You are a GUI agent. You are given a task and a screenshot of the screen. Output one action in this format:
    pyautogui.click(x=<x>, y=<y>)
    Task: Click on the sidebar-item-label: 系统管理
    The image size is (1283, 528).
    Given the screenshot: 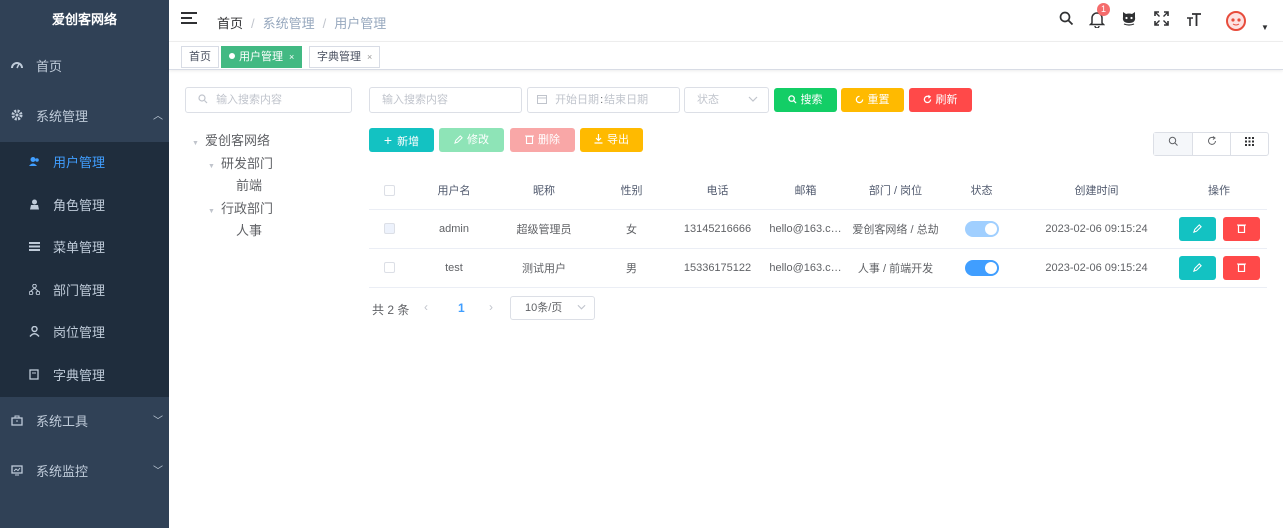 What is the action you would take?
    pyautogui.click(x=62, y=116)
    